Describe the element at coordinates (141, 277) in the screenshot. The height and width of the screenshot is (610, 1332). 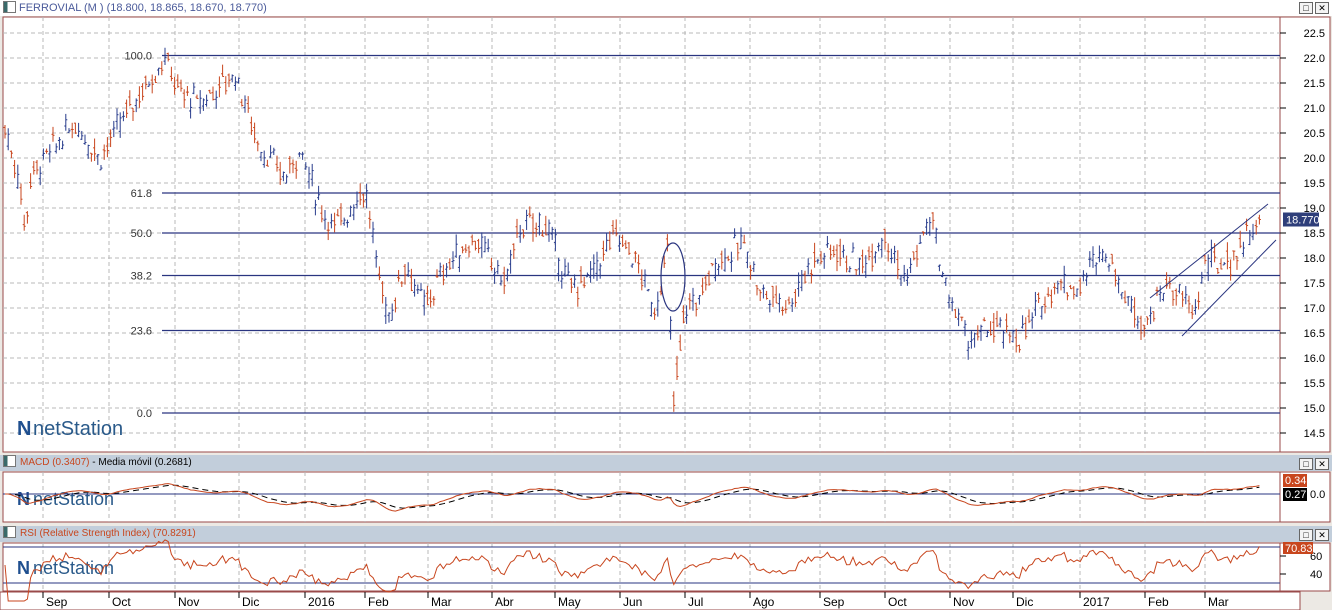
I see `fibonacci-label: 38.2` at that location.